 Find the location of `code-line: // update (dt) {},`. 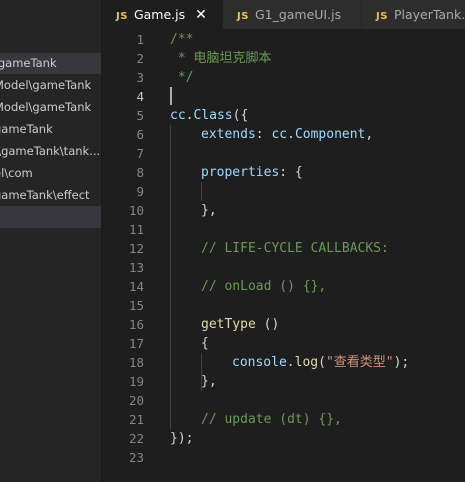

code-line: // update (dt) {}, is located at coordinates (271, 419).